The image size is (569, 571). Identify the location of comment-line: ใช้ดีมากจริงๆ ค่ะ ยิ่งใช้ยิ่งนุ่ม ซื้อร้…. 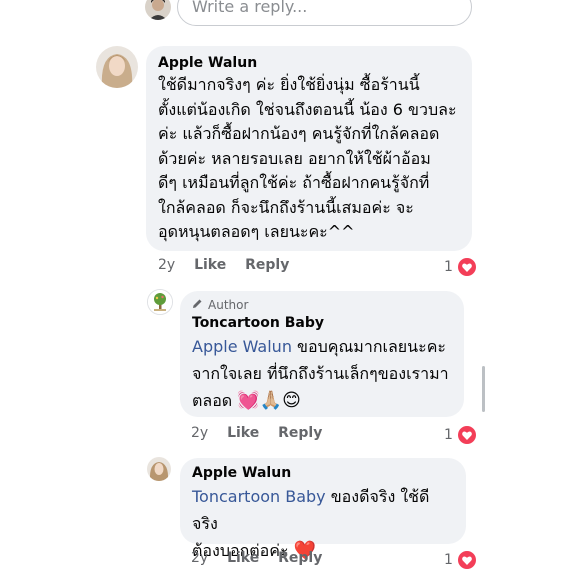
(289, 84).